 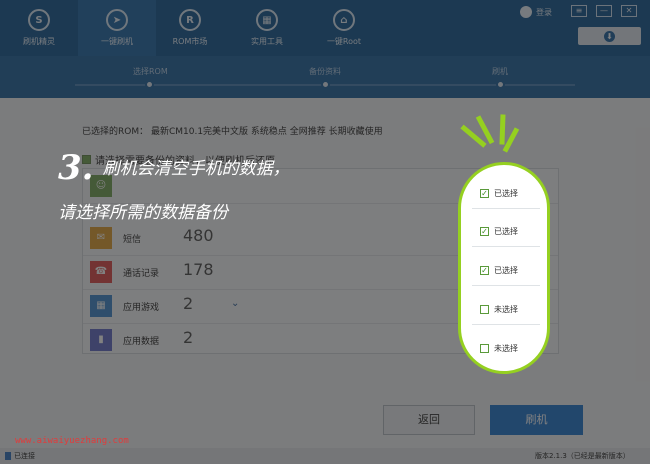 What do you see at coordinates (101, 306) in the screenshot?
I see `apps-icon: ▦` at bounding box center [101, 306].